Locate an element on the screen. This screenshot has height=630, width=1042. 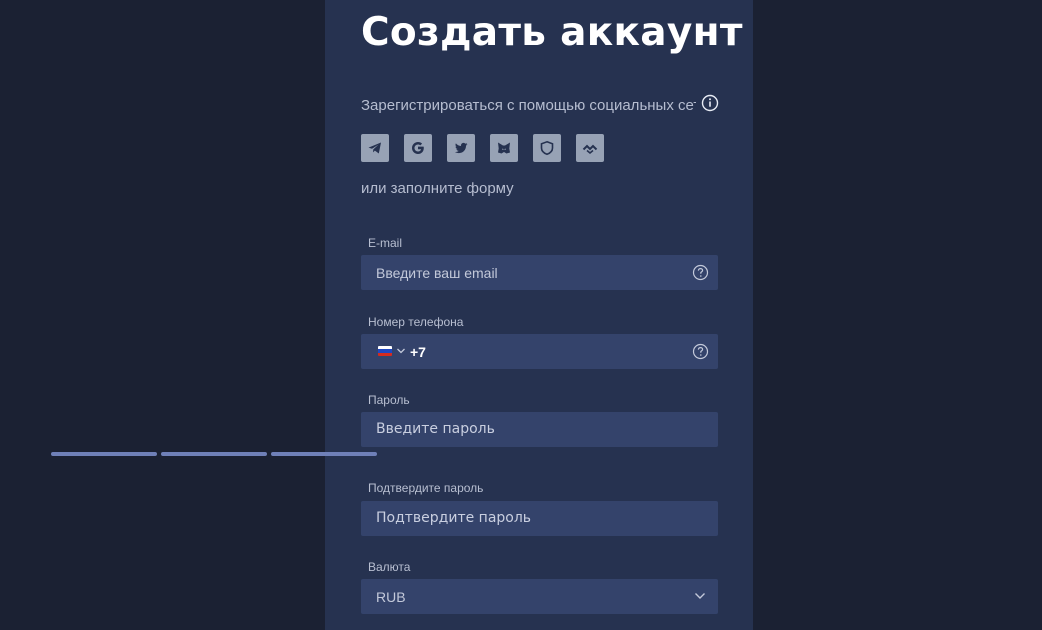
shield-icon is located at coordinates (547, 148).